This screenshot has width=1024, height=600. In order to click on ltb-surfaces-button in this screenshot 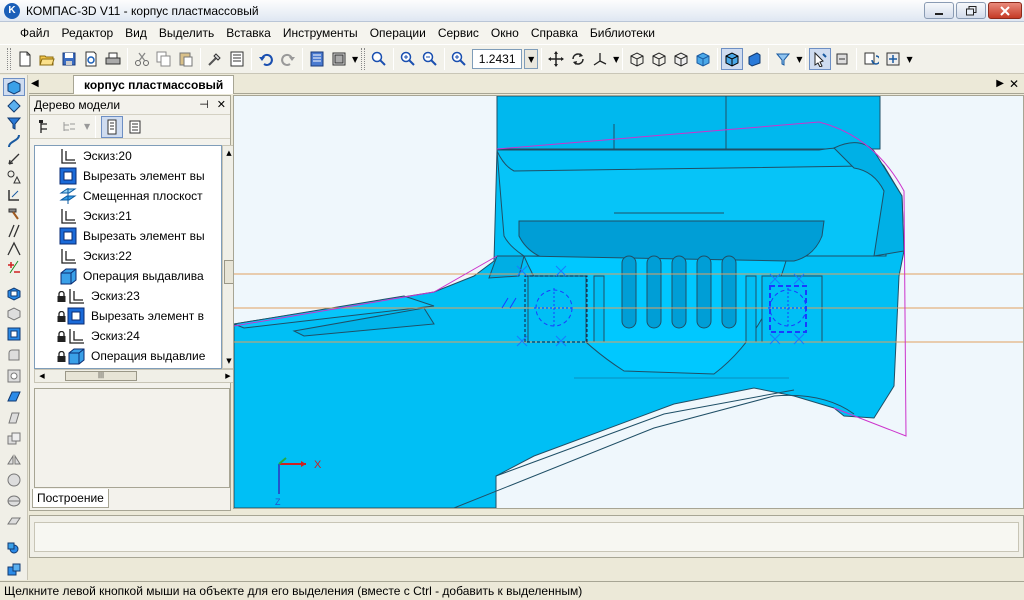, I will do `click(14, 105)`.